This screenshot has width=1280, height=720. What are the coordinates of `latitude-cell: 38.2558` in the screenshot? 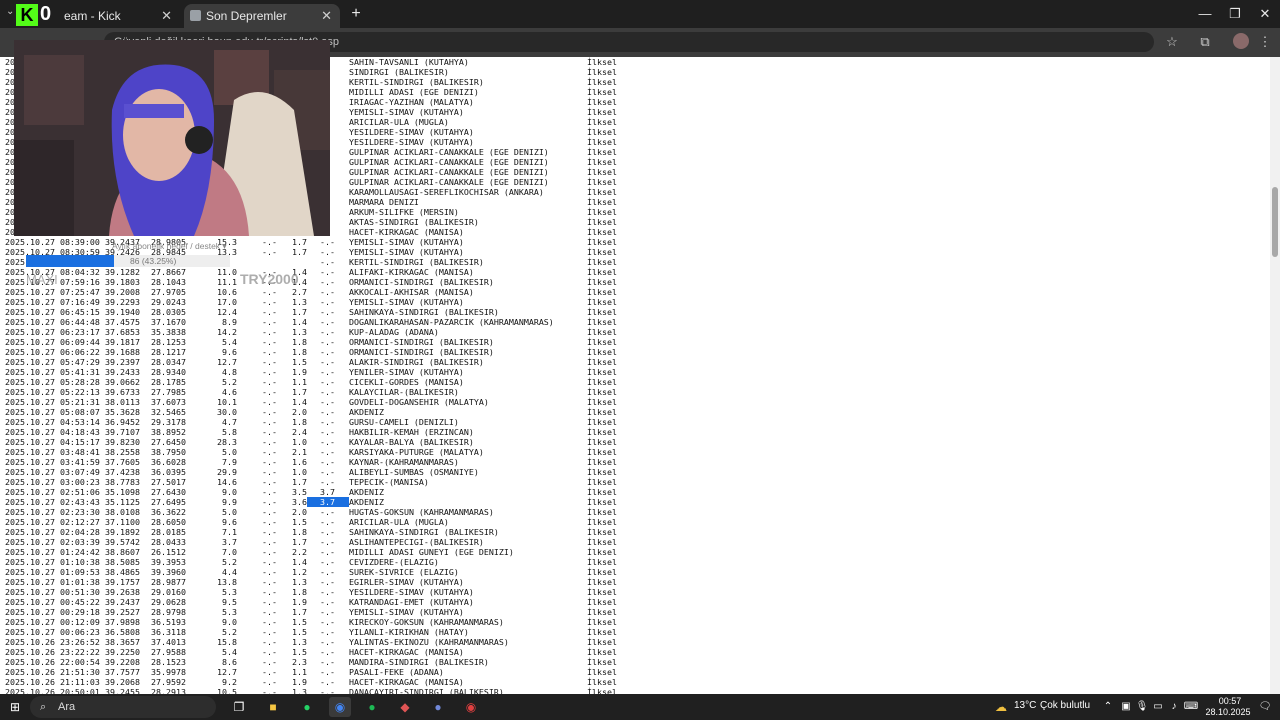 It's located at (122, 452).